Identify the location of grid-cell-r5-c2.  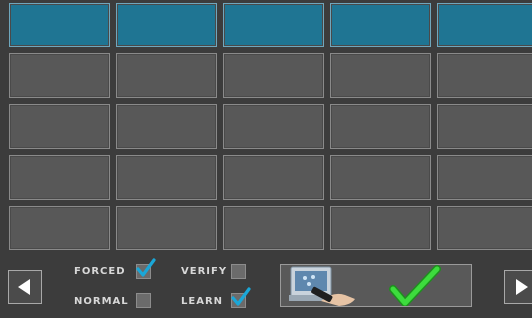
(166, 228).